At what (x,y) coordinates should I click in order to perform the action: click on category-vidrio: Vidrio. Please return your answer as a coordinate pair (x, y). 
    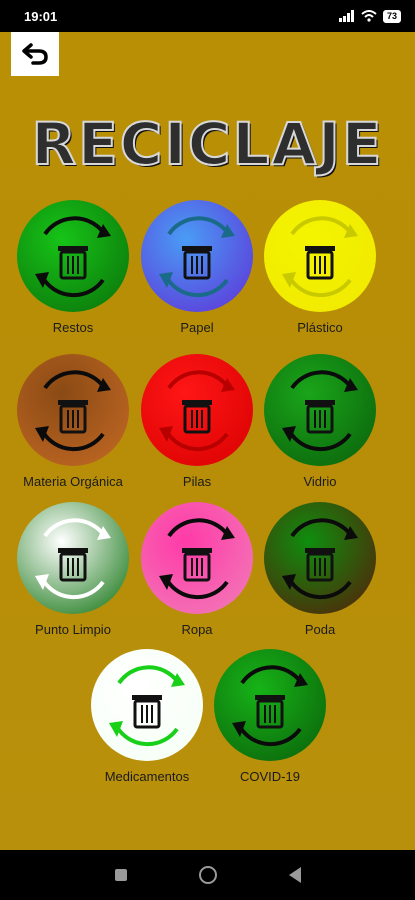
    Looking at the image, I should click on (320, 421).